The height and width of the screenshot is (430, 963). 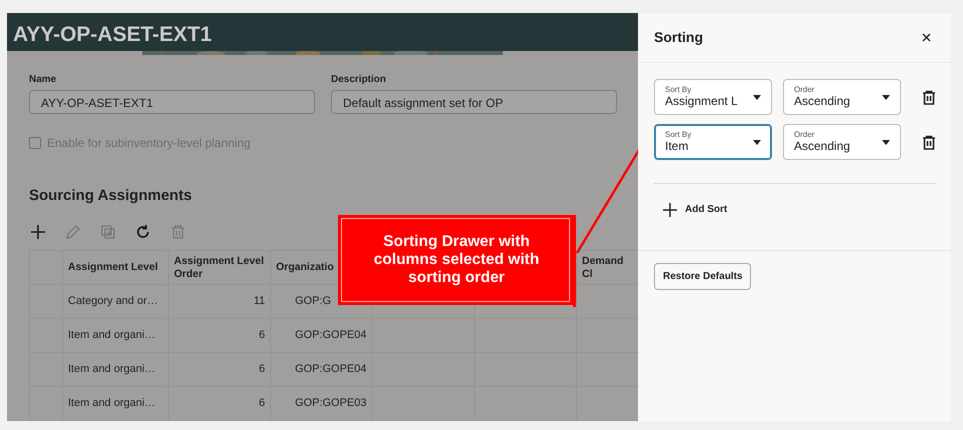 What do you see at coordinates (219, 267) in the screenshot?
I see `column-header: Assignment Level Order` at bounding box center [219, 267].